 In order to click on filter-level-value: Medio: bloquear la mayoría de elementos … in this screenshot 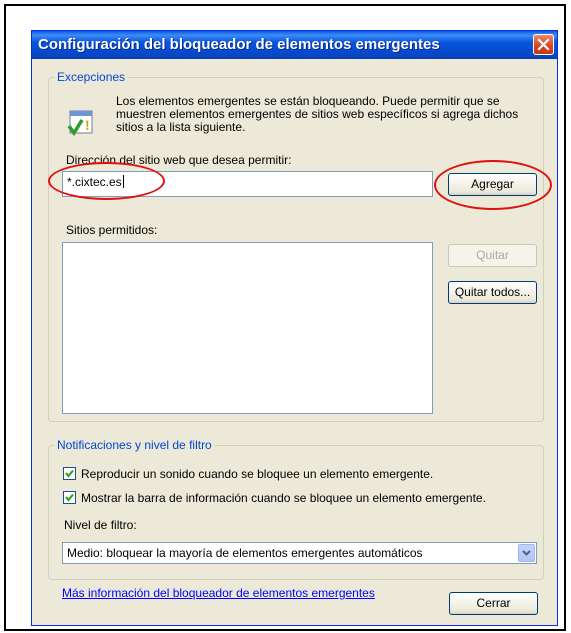, I will do `click(245, 553)`.